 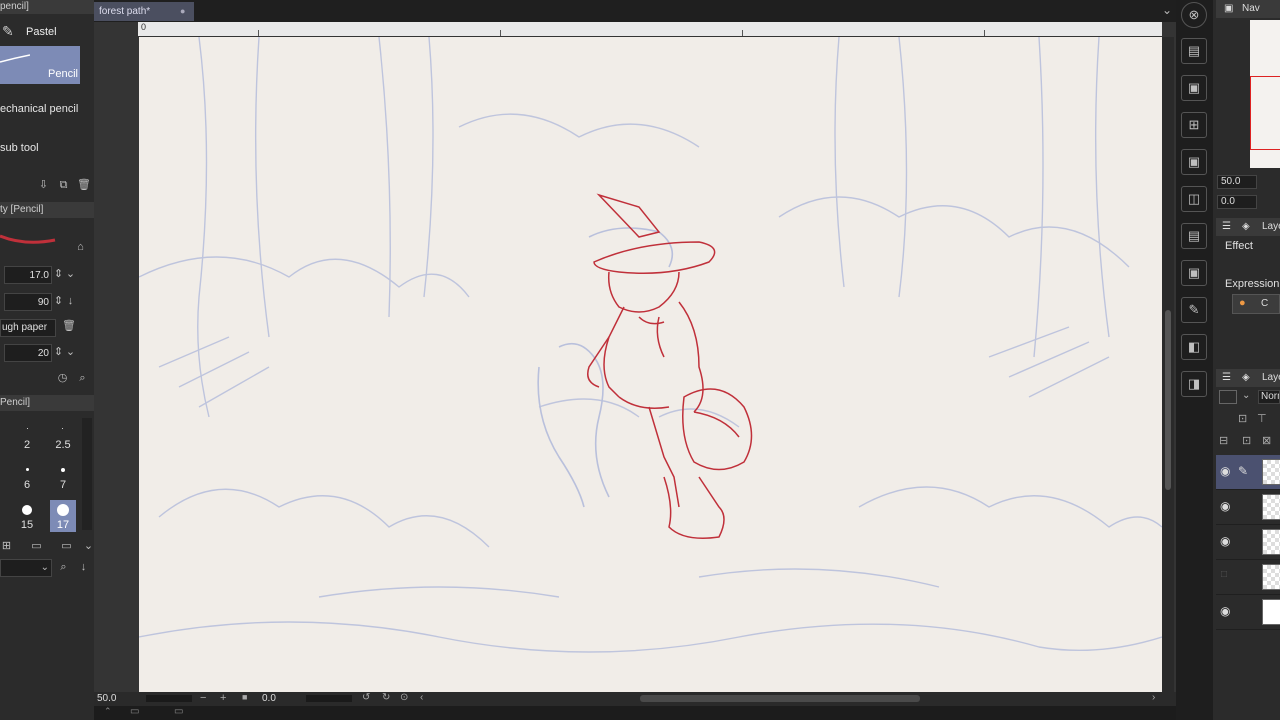 What do you see at coordinates (421, 697) in the screenshot?
I see `scroll-left-icon: ‹` at bounding box center [421, 697].